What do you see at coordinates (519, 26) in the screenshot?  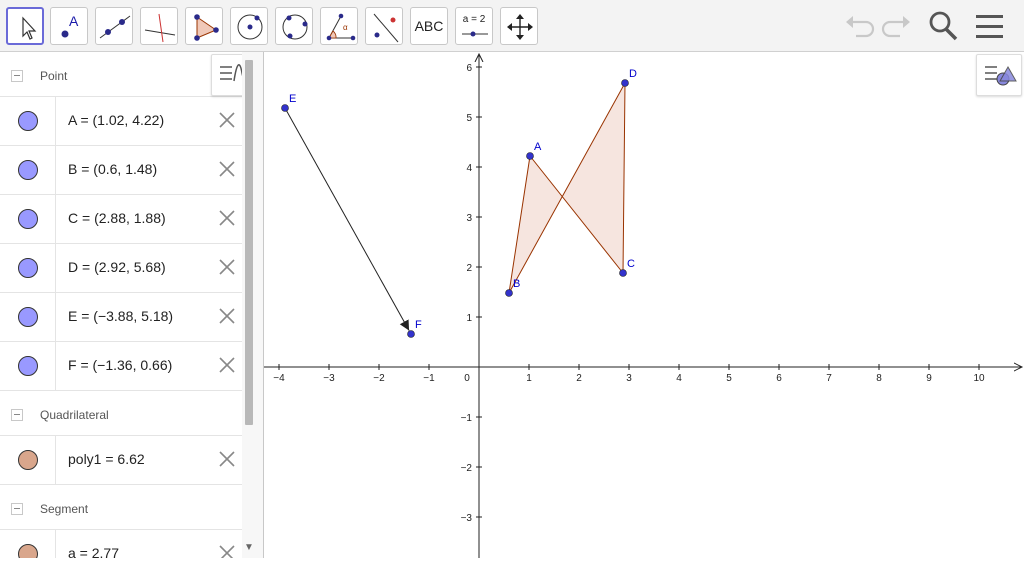 I see `move-graphics-view-tool` at bounding box center [519, 26].